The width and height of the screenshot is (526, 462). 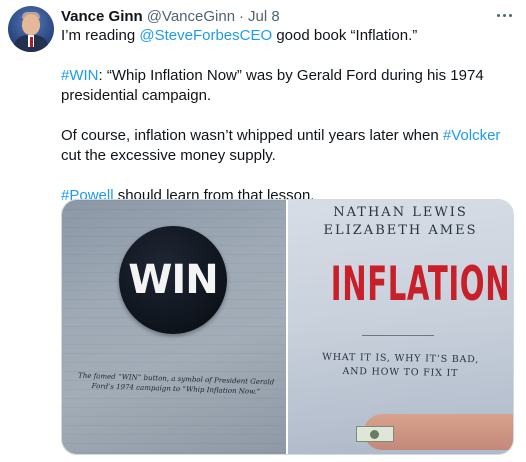 I want to click on book-subtitle-line-2: AND HOW TO FIX IT, so click(x=400, y=372).